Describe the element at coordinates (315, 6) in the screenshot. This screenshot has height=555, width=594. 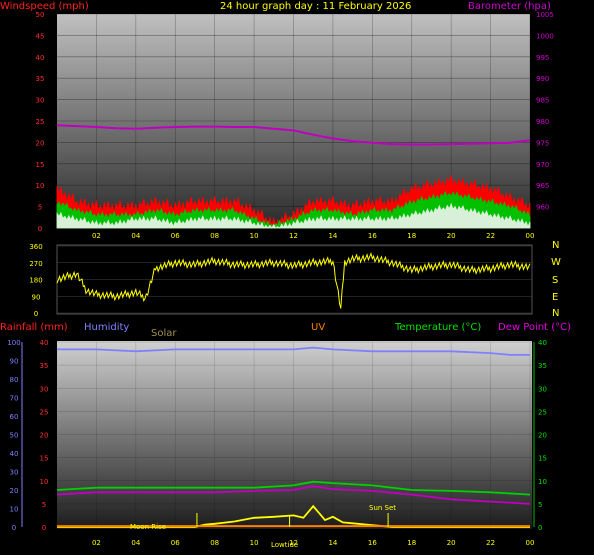
I see `chart-title: 24 hour graph day : 11 February 2026` at that location.